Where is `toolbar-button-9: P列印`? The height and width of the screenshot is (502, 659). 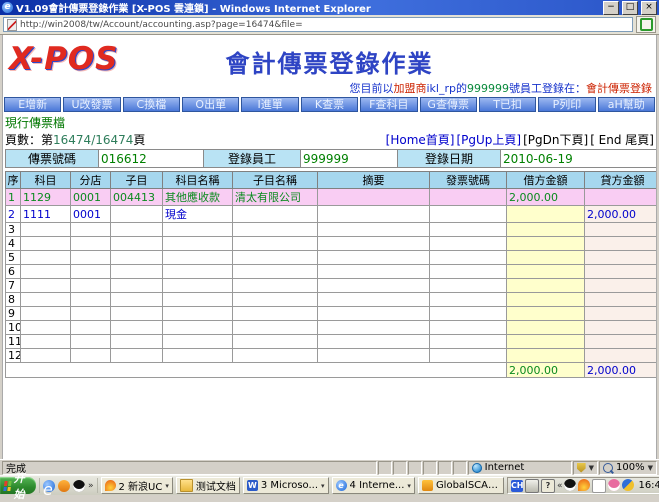
toolbar-button-9: P列印 is located at coordinates (567, 104).